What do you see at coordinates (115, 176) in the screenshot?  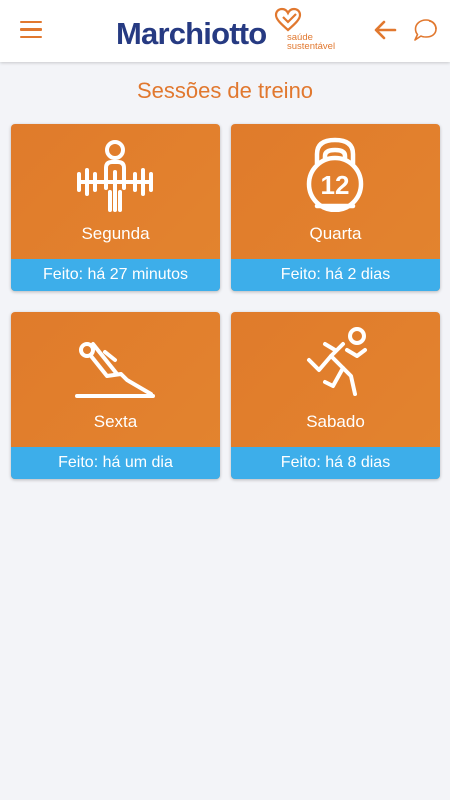 I see `weightlifter-icon` at bounding box center [115, 176].